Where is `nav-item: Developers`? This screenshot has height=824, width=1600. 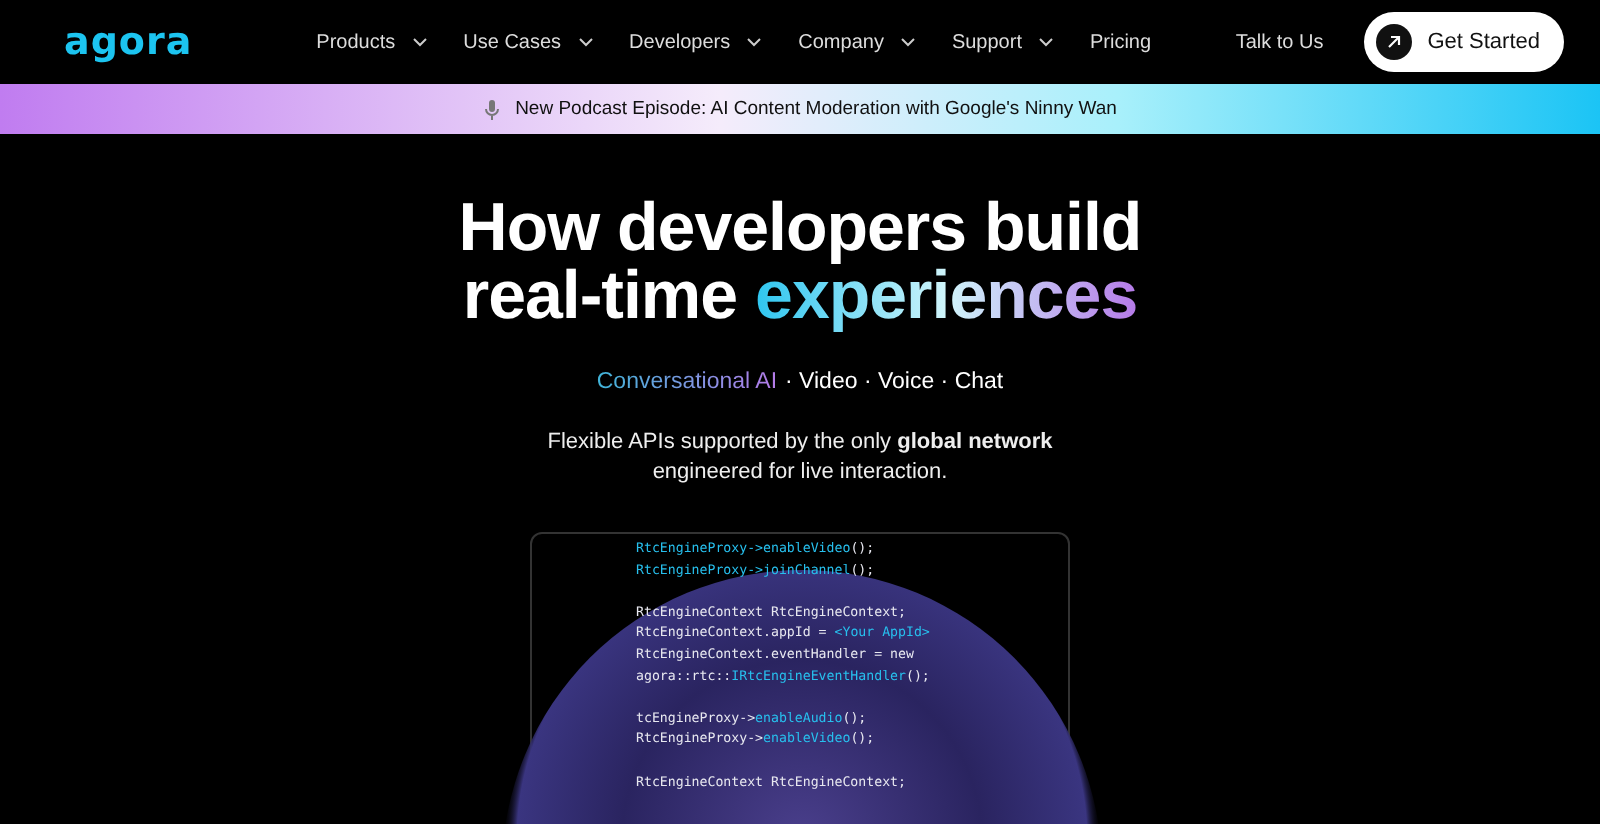
nav-item: Developers is located at coordinates (696, 42).